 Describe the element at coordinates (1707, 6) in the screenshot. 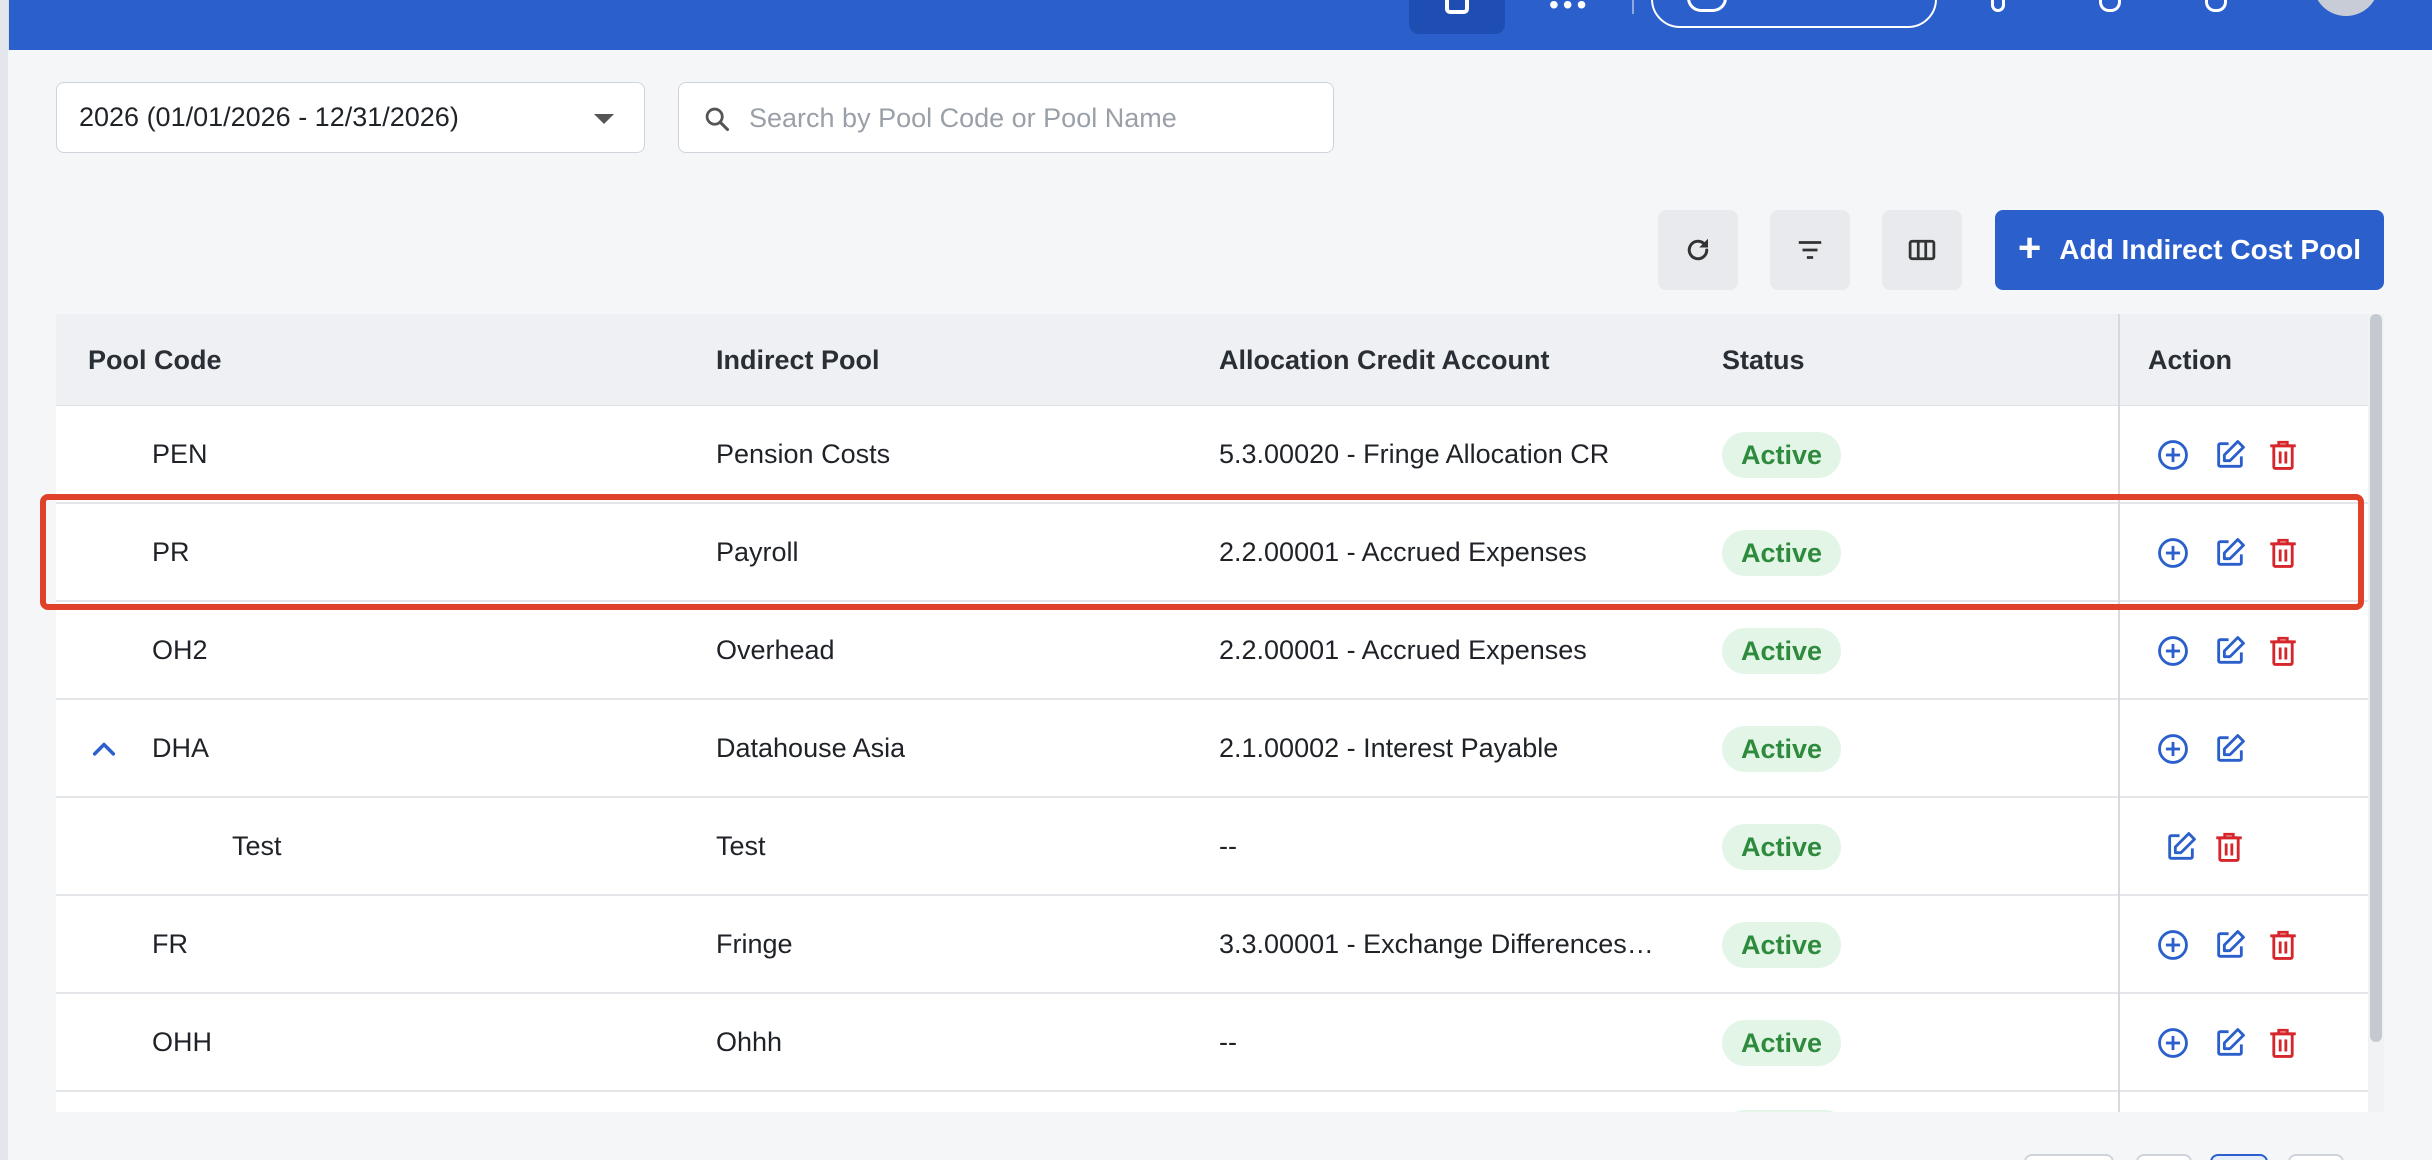

I see `company-icon` at that location.